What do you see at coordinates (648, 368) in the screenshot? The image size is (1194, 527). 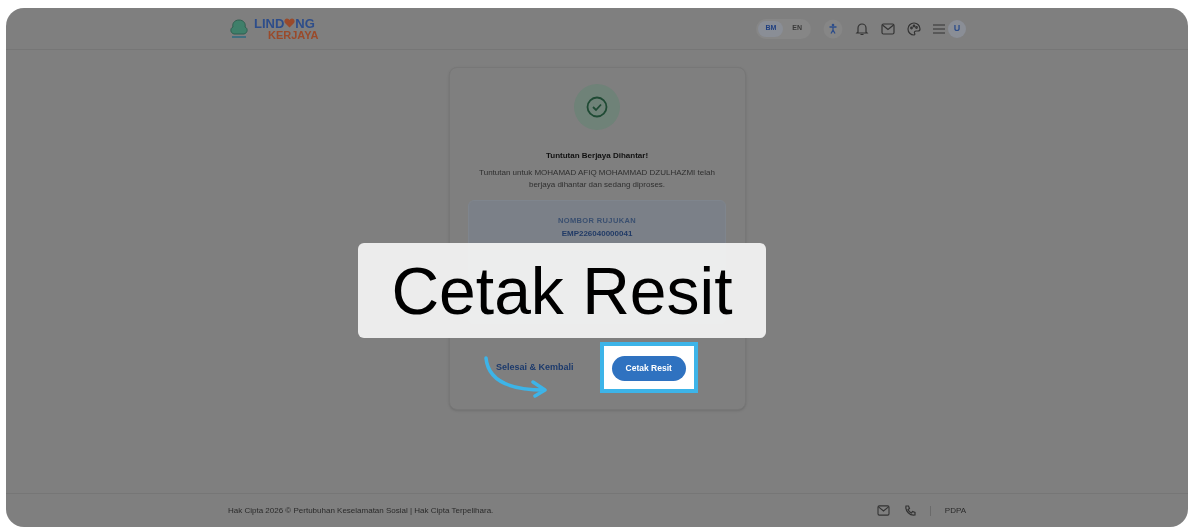 I see `print-receipt-button: Cetak Resit` at bounding box center [648, 368].